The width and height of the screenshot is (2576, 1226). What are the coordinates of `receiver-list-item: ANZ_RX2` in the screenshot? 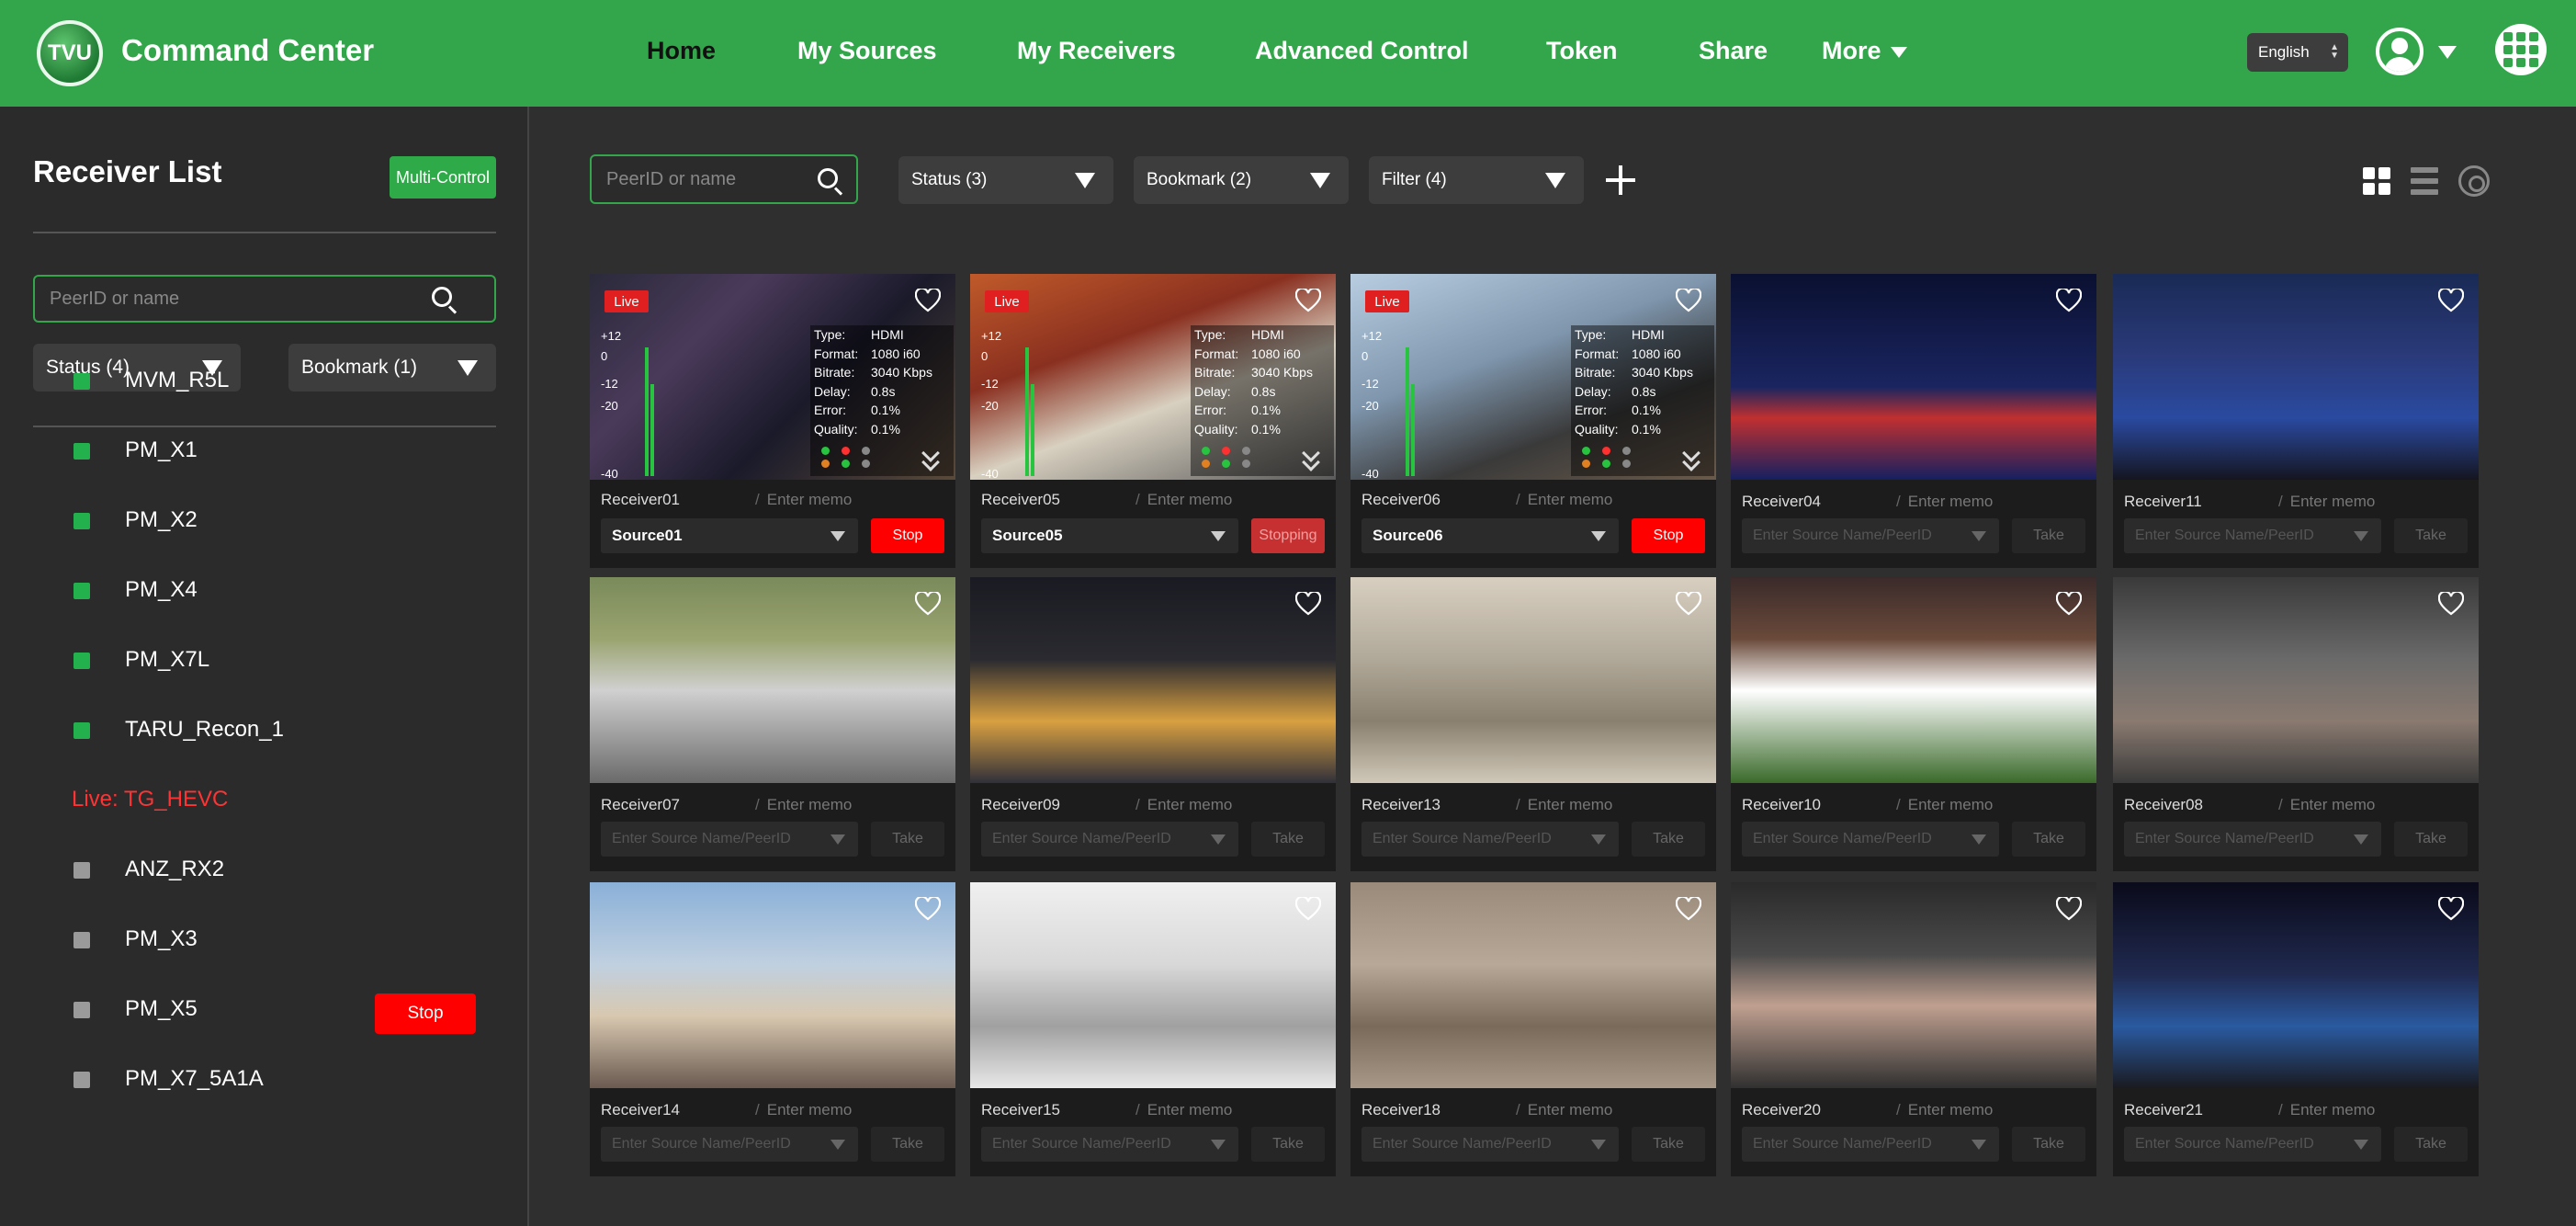 It's located at (283, 869).